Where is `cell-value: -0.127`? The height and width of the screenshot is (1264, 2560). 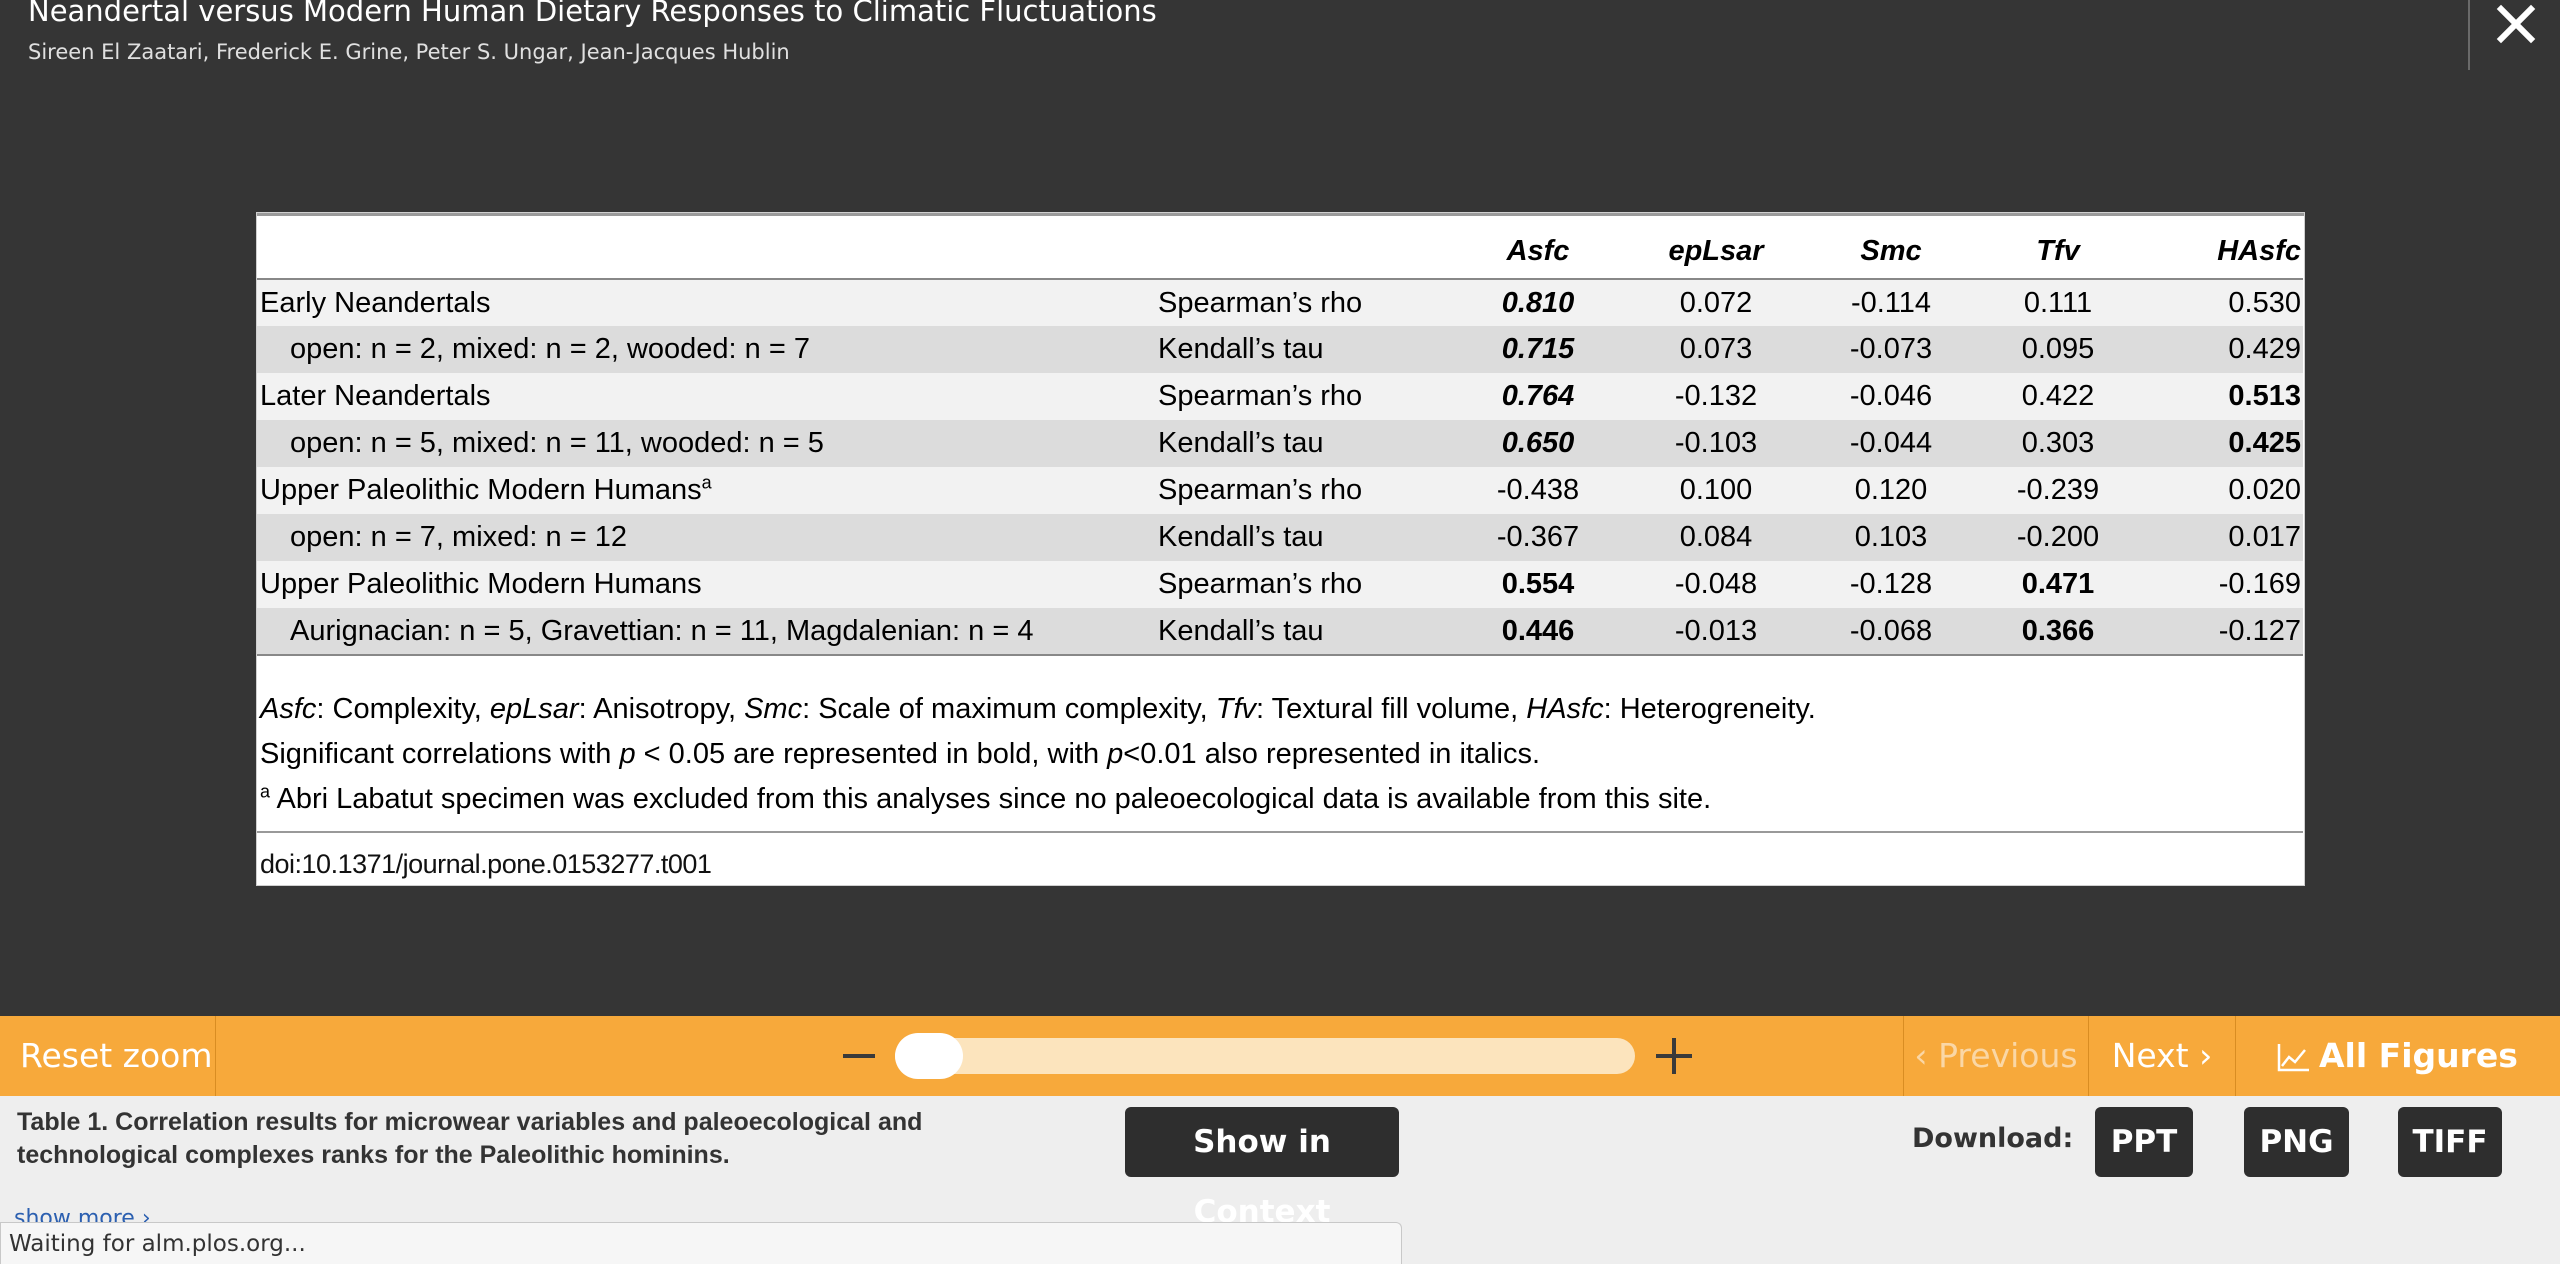 cell-value: -0.127 is located at coordinates (2224, 632).